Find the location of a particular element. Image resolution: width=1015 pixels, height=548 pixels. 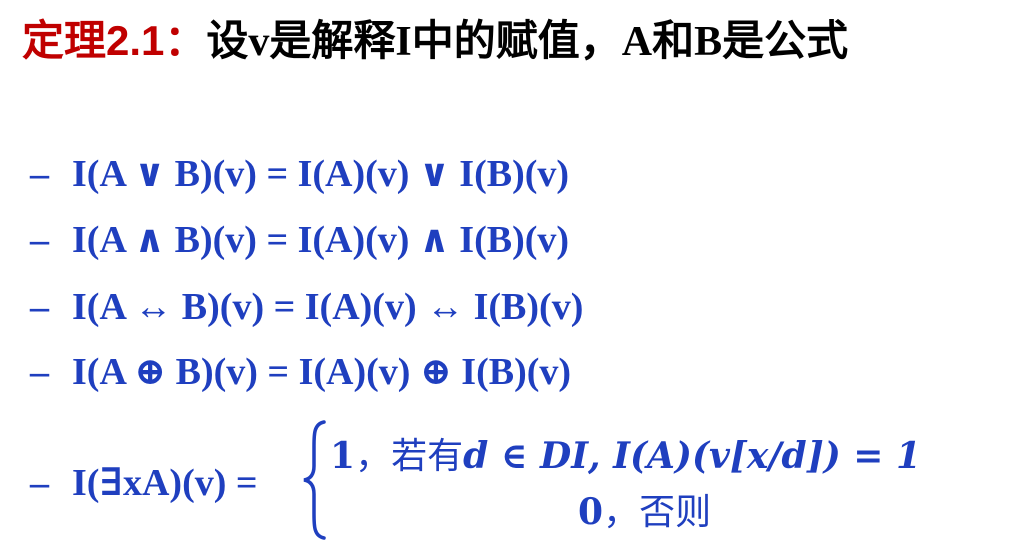

rule-xor: – I(A ⊕ B)(v) = I(A)(v) ⊕ I(B)(v) is located at coordinates (300, 372).